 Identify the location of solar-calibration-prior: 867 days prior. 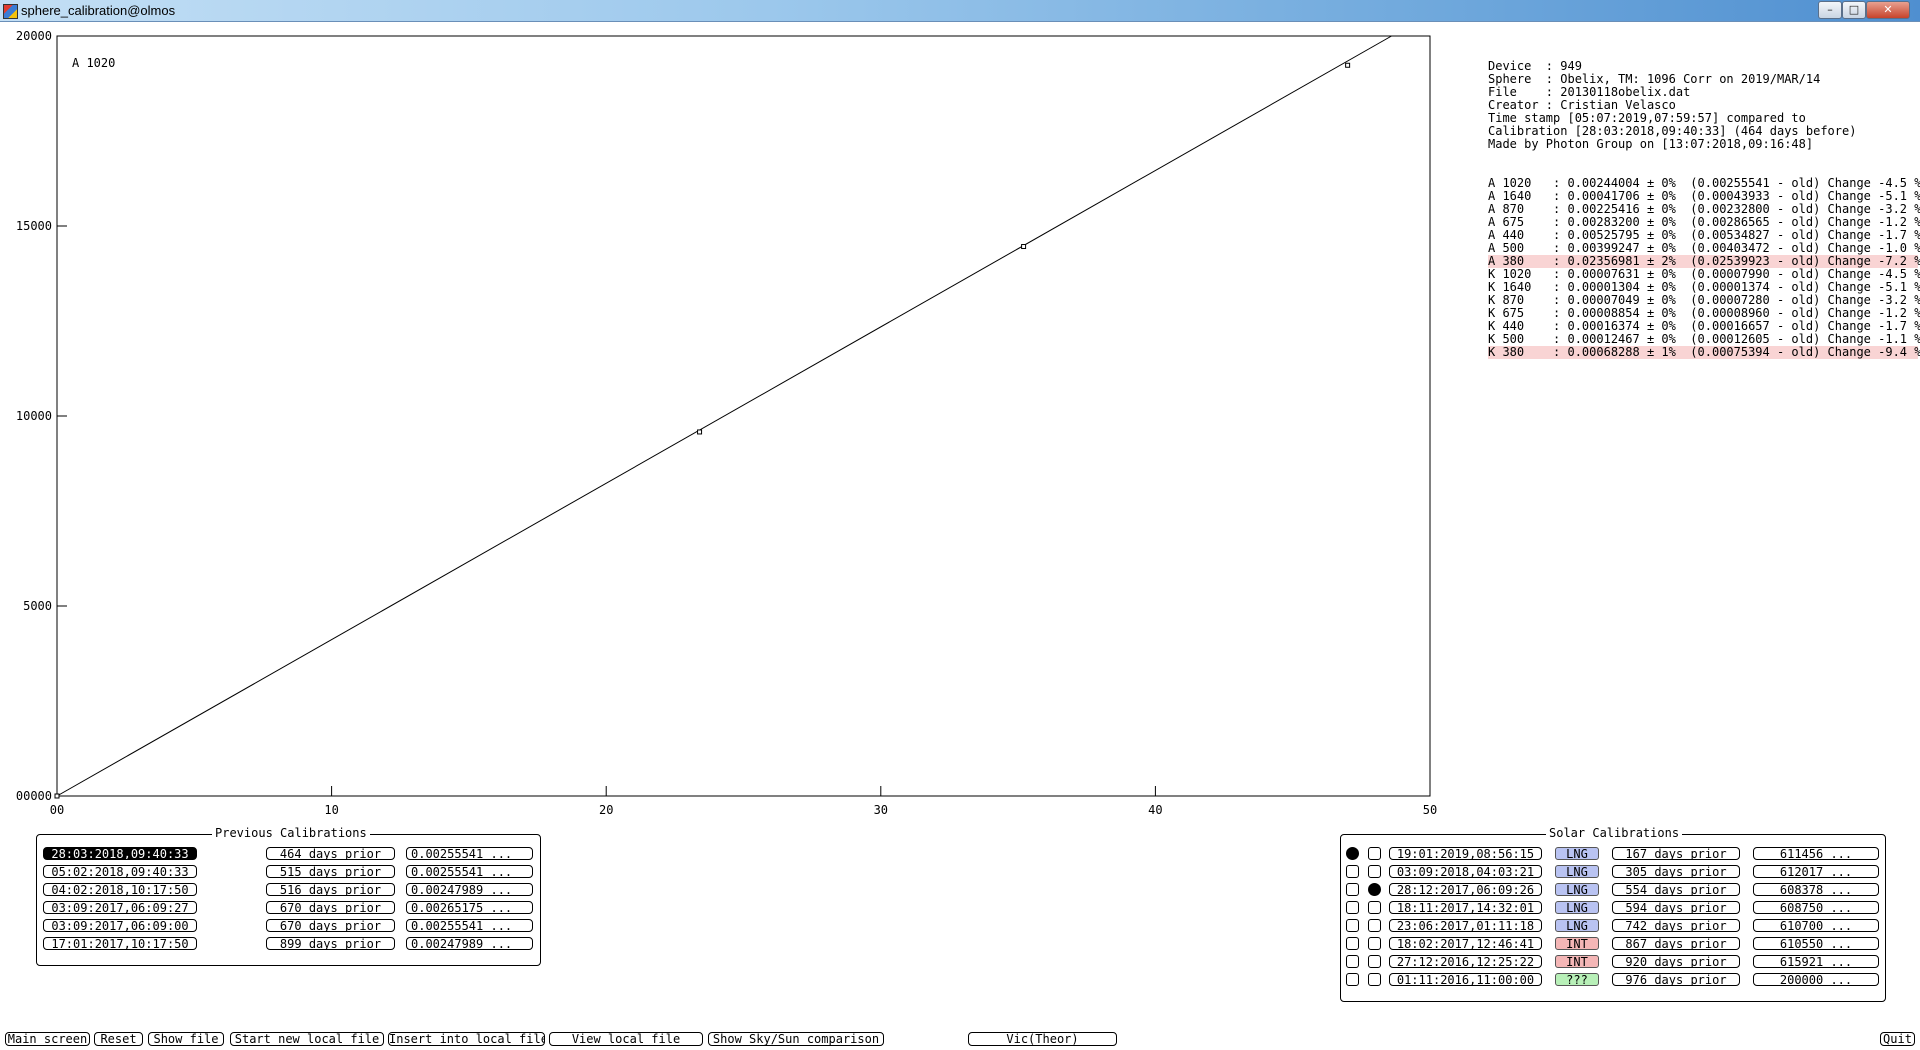
(1676, 943).